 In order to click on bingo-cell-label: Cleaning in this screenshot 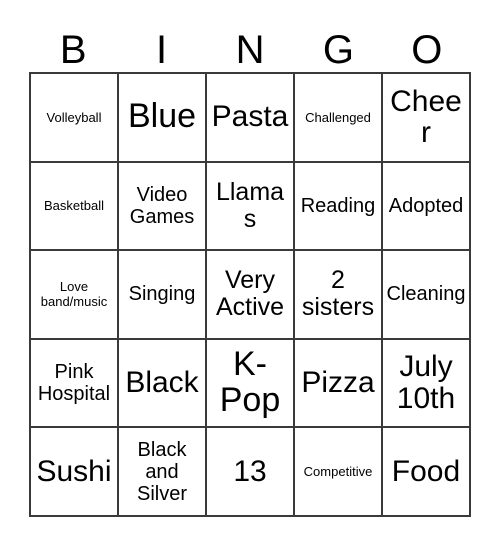, I will do `click(426, 294)`.